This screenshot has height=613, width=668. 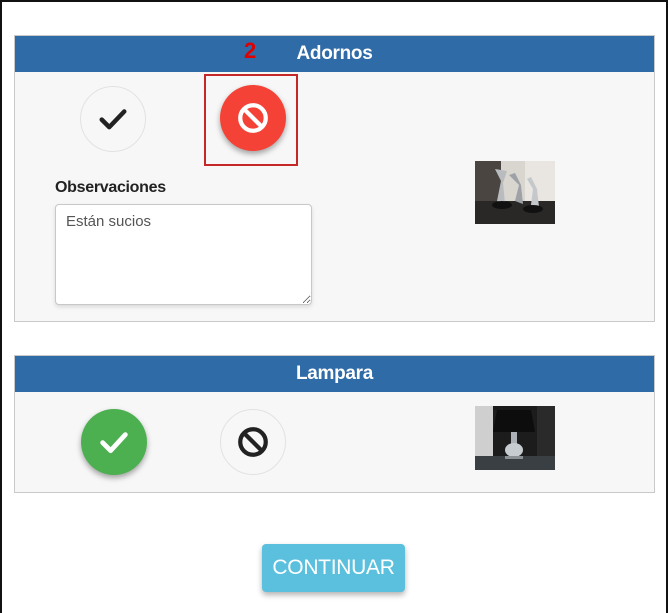 I want to click on section-title: Lampara, so click(x=334, y=373).